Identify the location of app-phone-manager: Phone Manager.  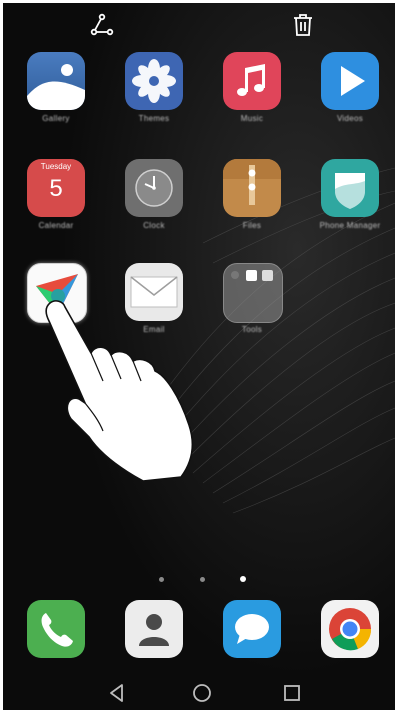
(350, 209).